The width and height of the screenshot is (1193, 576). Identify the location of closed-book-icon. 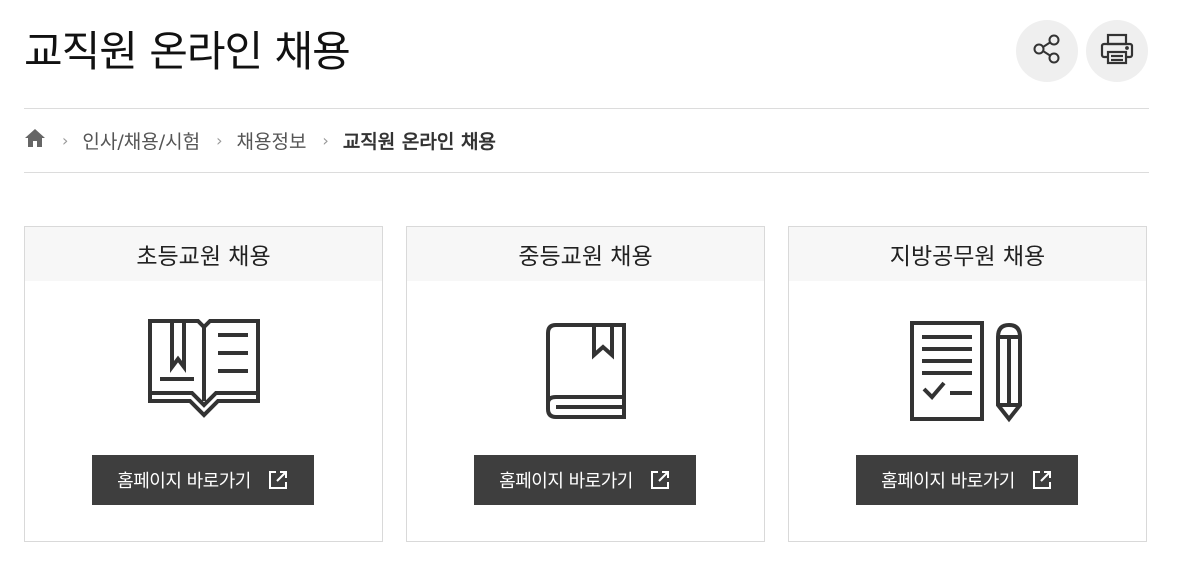
(586, 371).